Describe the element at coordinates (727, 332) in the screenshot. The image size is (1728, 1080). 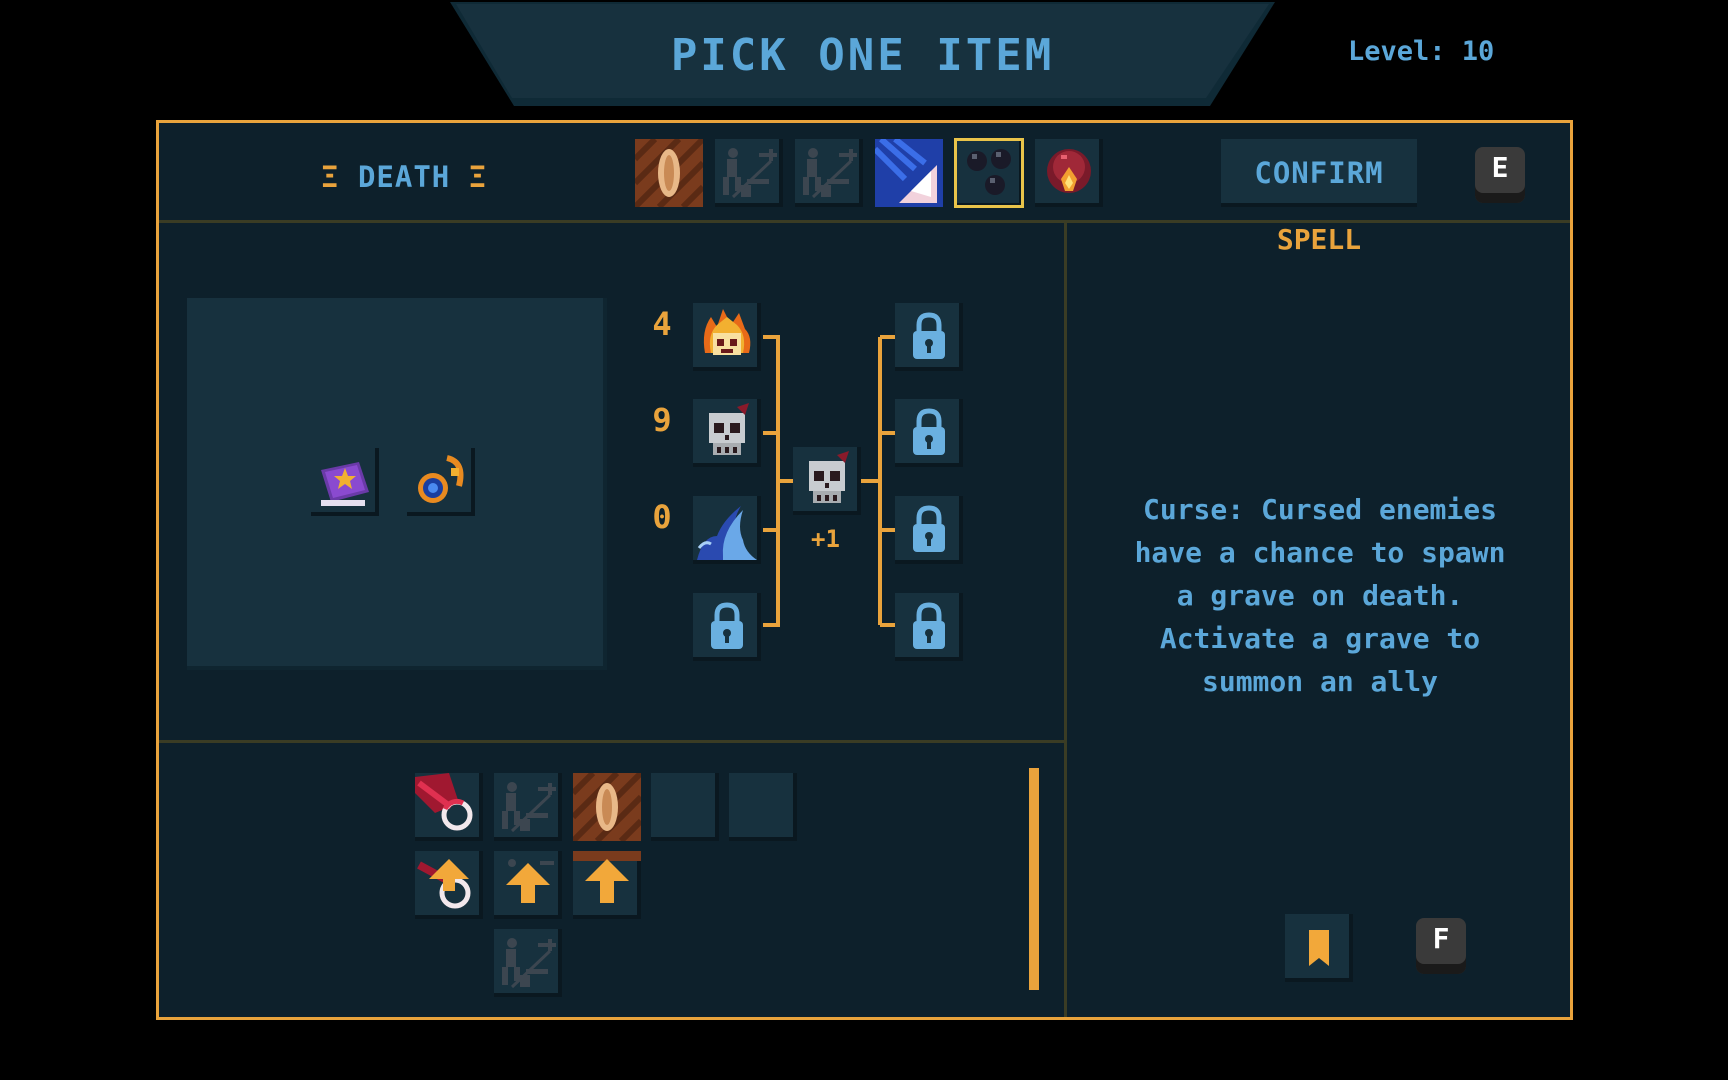
I see `flame-skull-icon` at that location.